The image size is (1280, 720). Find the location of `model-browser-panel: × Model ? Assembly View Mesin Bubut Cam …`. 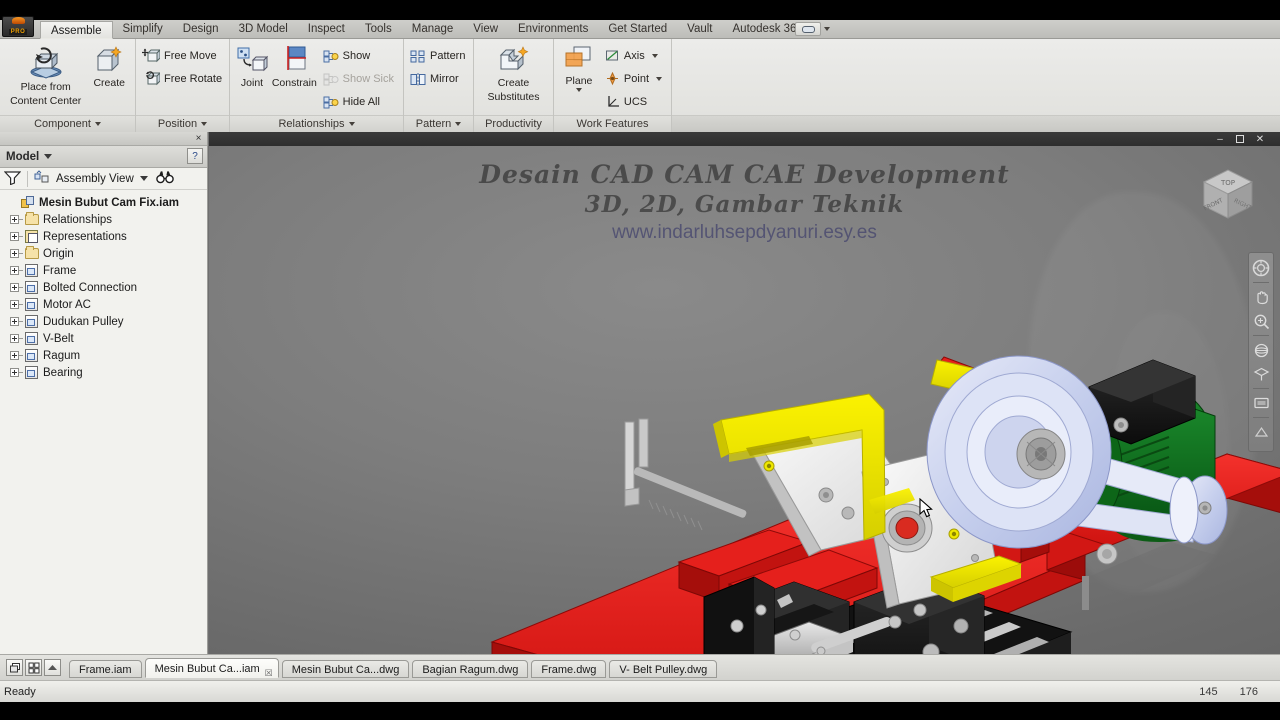

model-browser-panel: × Model ? Assembly View Mesin Bubut Cam … is located at coordinates (104, 393).